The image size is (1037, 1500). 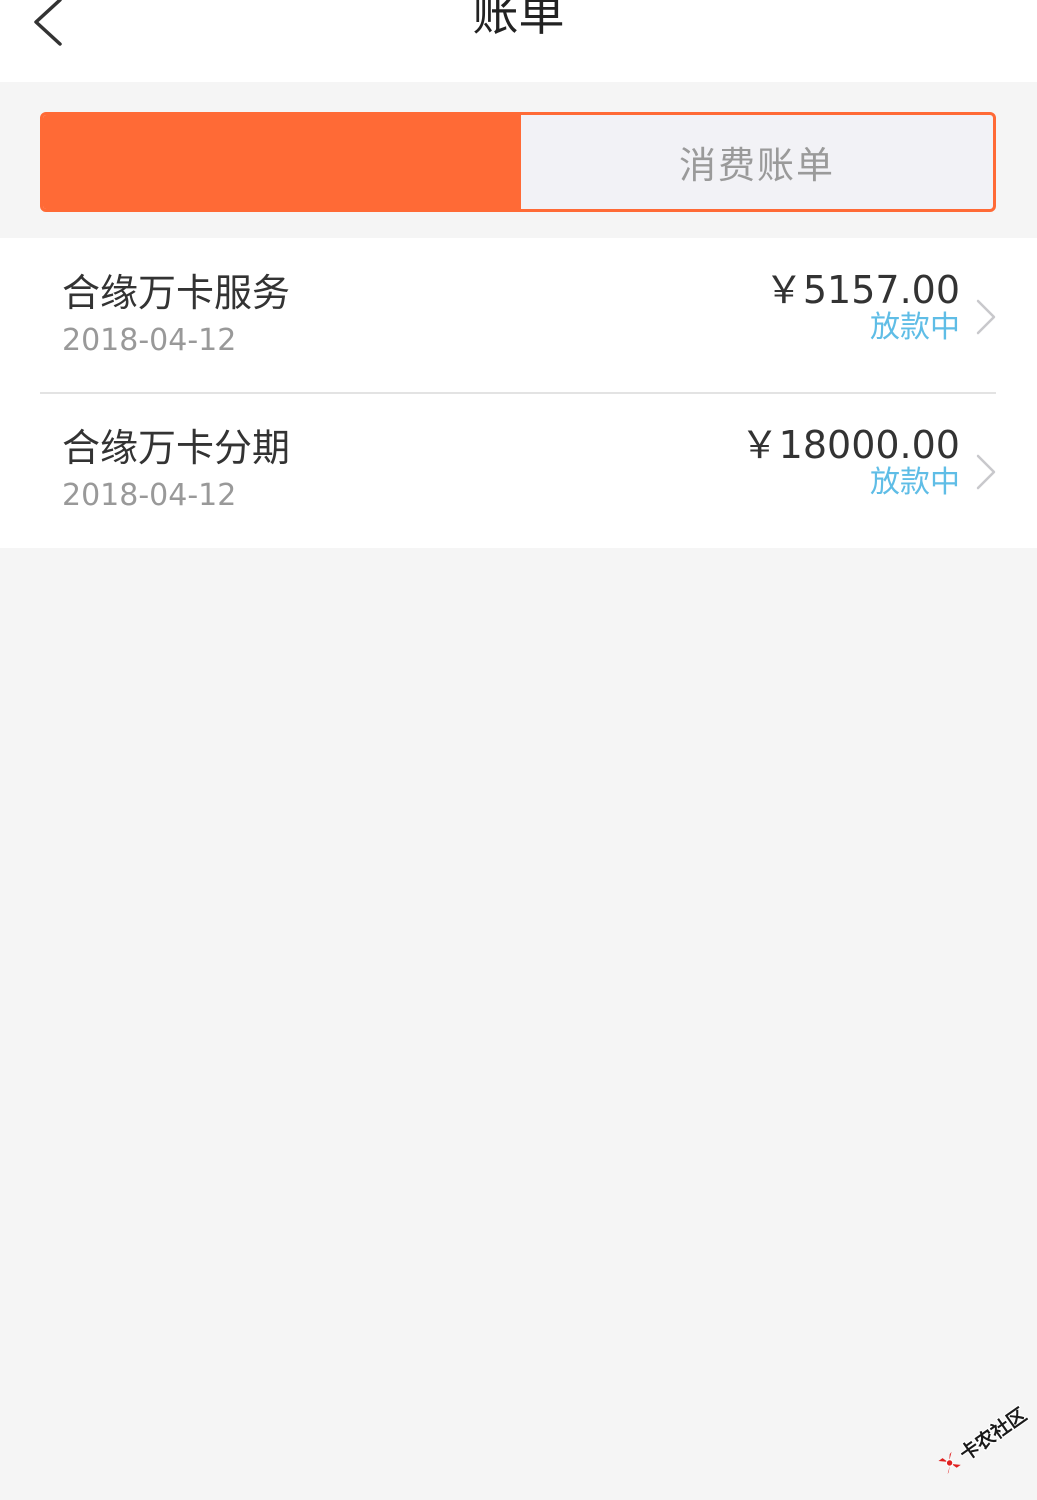 I want to click on watermark: 卡农社区, so click(x=981, y=1442).